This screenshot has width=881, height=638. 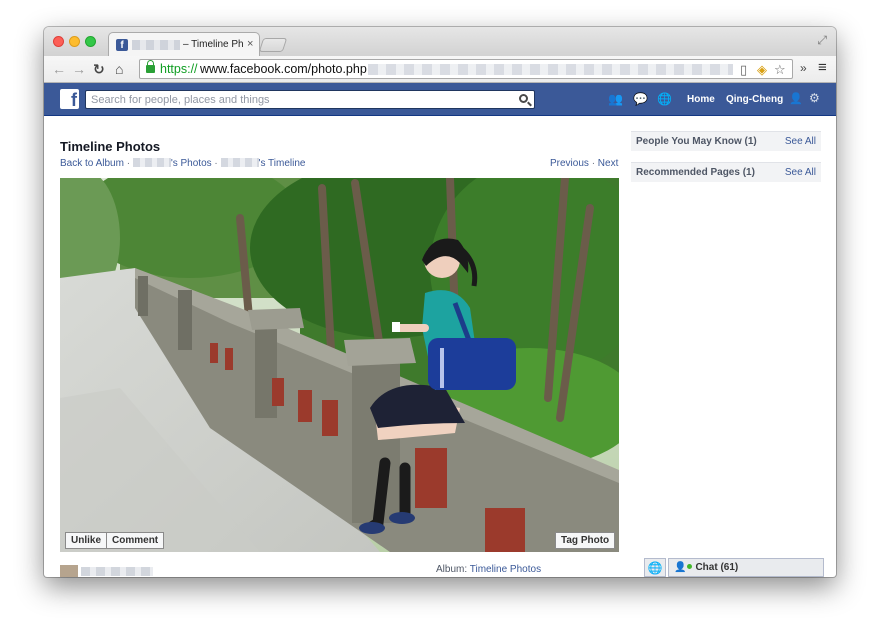 What do you see at coordinates (213, 44) in the screenshot?
I see `tab-title: – Timeline Ph` at bounding box center [213, 44].